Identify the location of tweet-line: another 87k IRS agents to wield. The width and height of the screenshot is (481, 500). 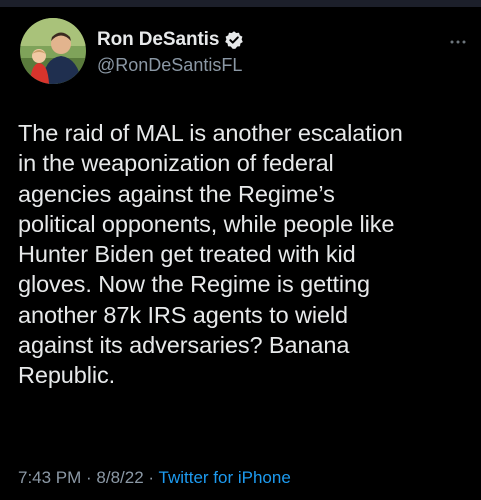
(183, 314).